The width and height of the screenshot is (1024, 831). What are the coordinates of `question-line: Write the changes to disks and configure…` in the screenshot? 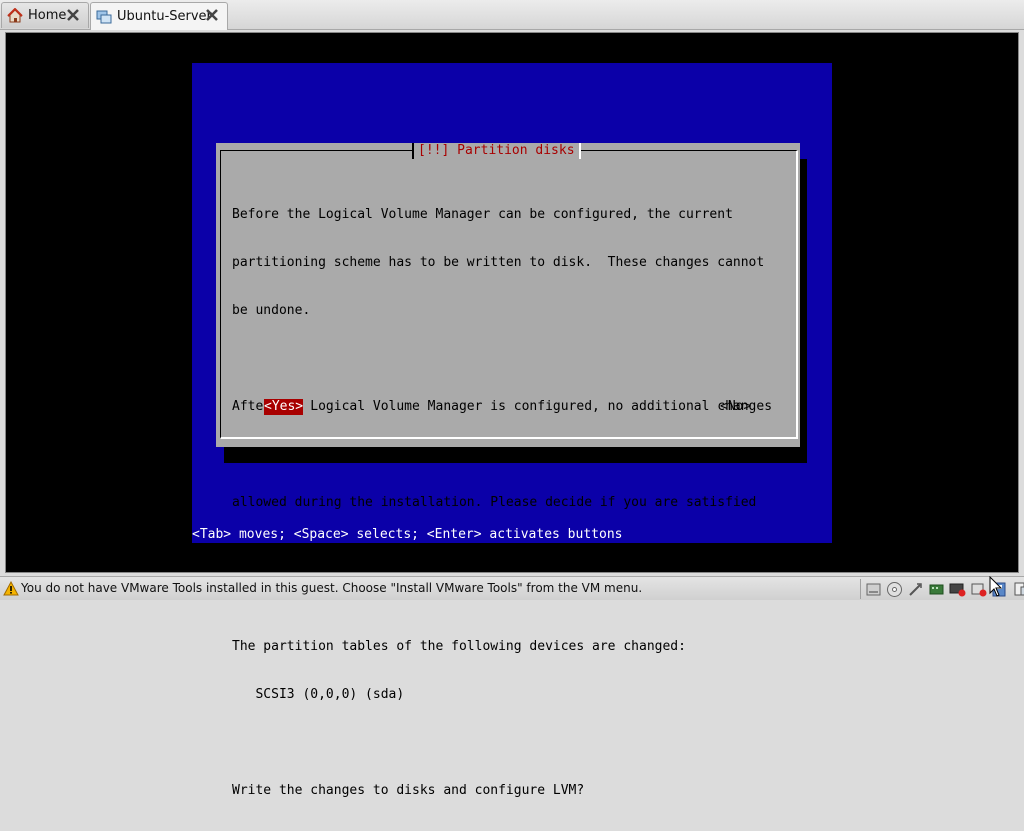 It's located at (408, 790).